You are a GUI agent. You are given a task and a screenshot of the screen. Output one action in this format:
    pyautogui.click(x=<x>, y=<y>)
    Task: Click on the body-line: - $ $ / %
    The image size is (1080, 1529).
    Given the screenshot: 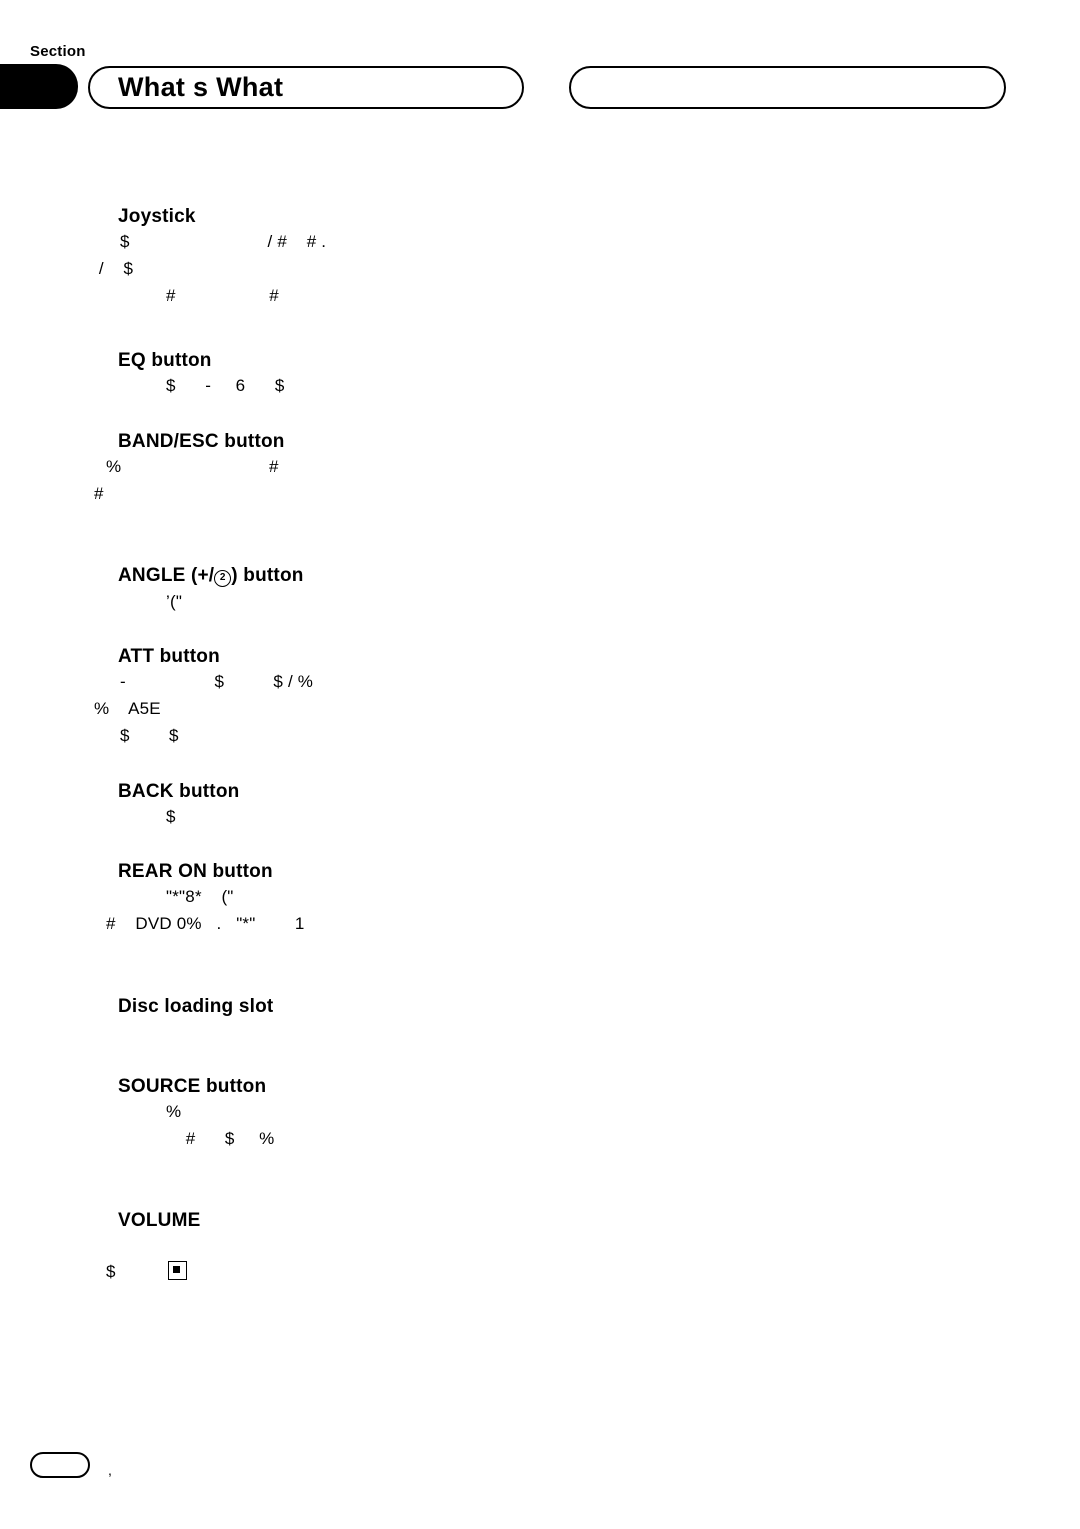 What is the action you would take?
    pyautogui.click(x=217, y=681)
    